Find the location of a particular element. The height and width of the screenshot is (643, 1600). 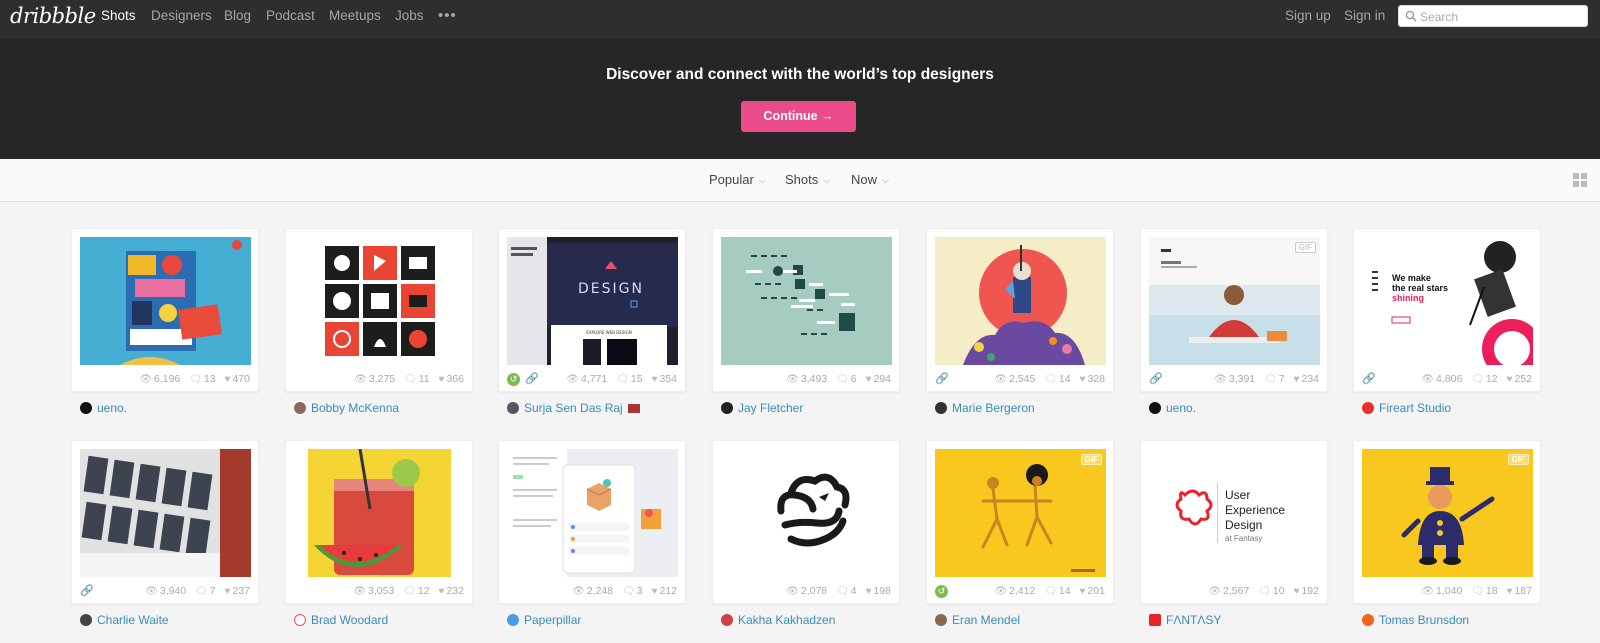

more-menu-icon: ••• is located at coordinates (447, 15).